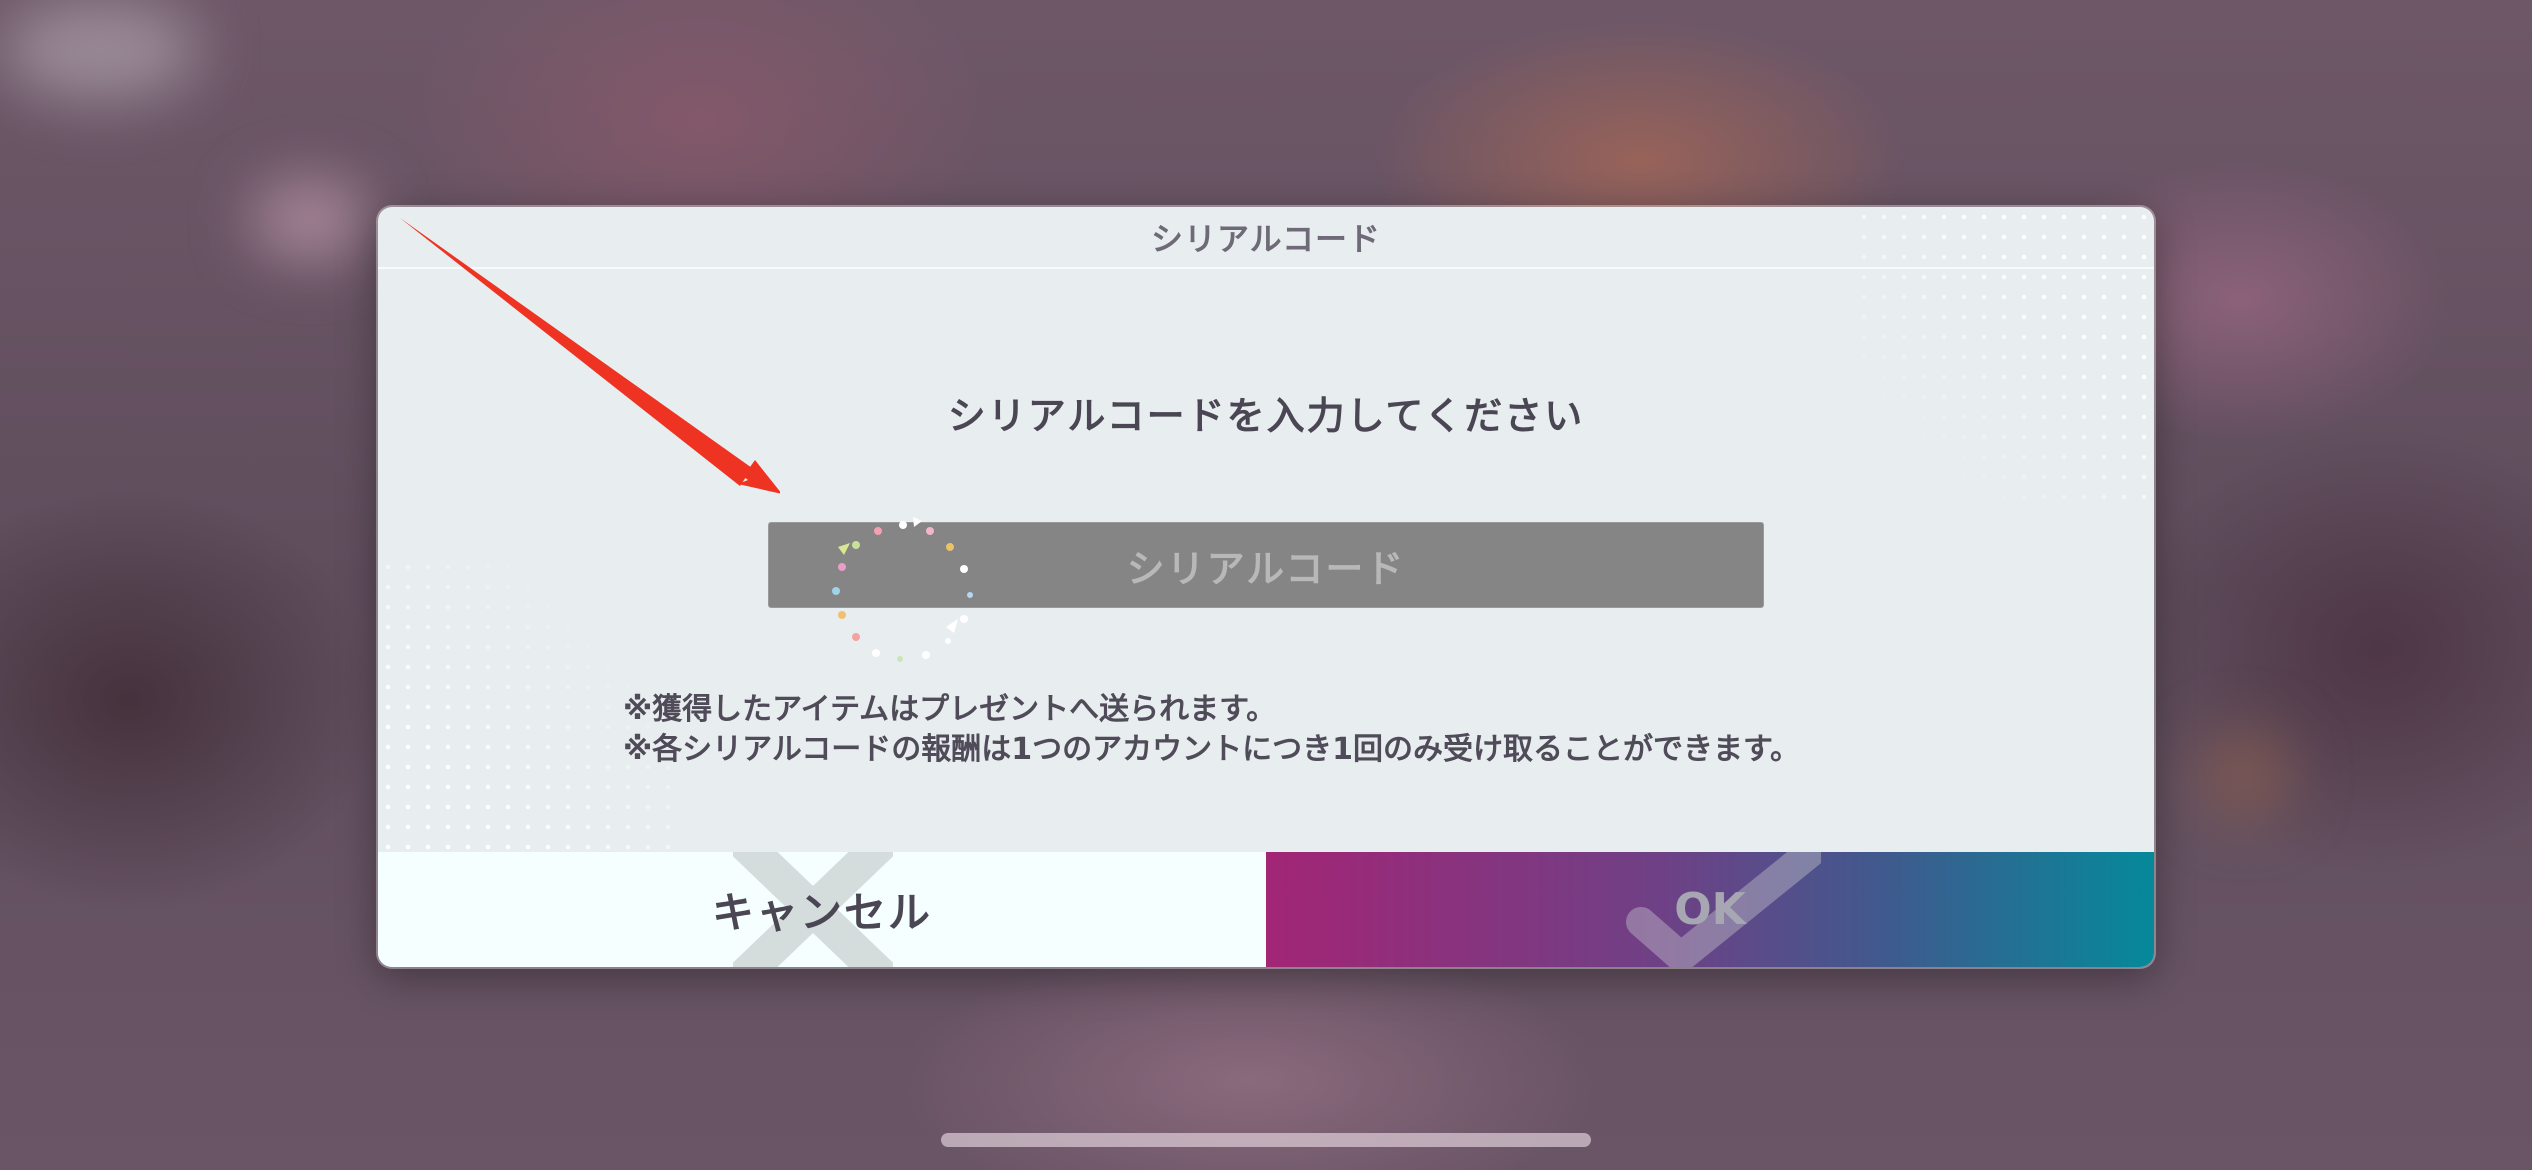  I want to click on home-indicator, so click(1266, 1140).